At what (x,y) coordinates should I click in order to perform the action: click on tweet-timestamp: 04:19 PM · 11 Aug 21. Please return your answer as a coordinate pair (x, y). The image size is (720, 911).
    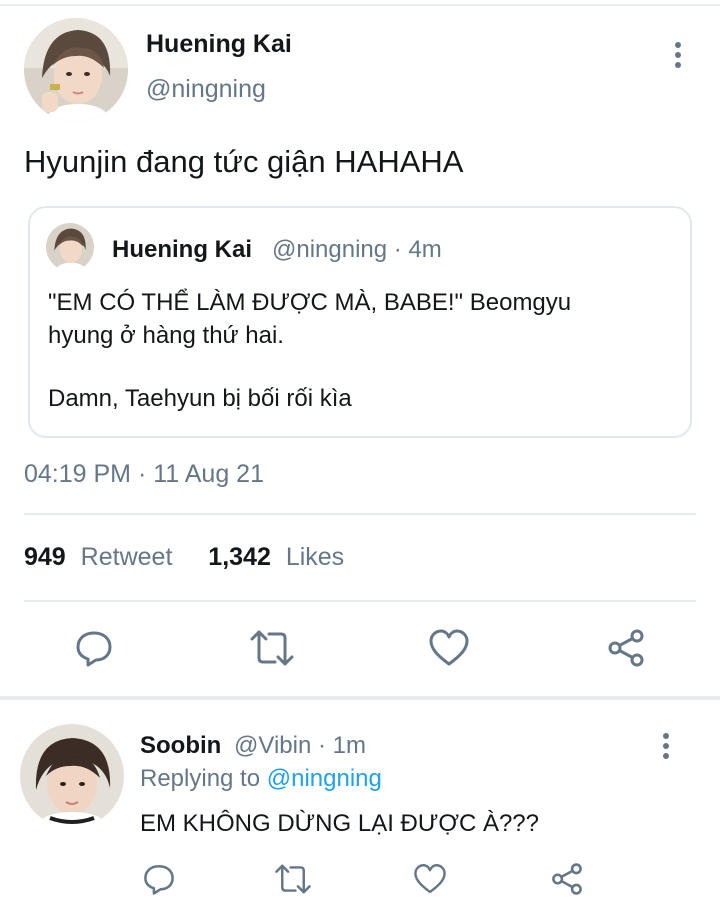
    Looking at the image, I should click on (144, 474).